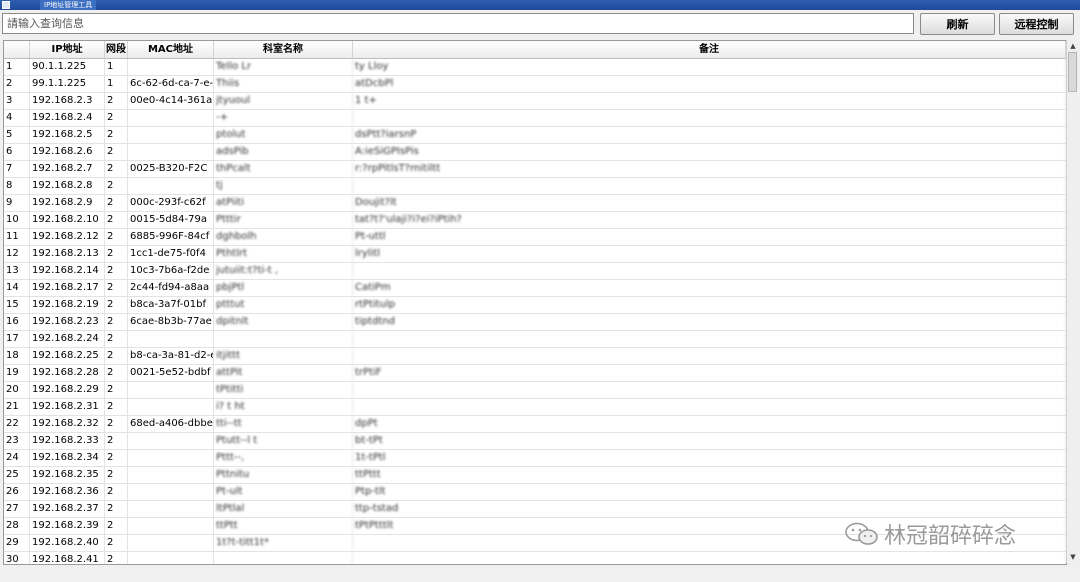  I want to click on row-index: 13, so click(17, 271).